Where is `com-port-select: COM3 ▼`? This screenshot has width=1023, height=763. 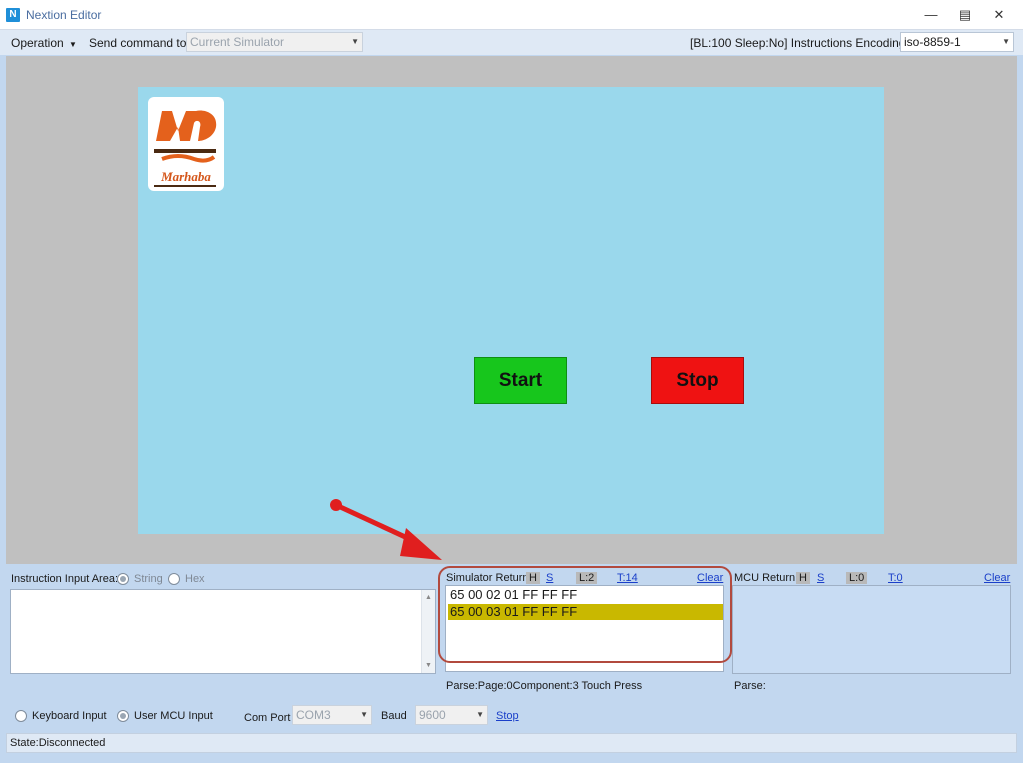 com-port-select: COM3 ▼ is located at coordinates (332, 715).